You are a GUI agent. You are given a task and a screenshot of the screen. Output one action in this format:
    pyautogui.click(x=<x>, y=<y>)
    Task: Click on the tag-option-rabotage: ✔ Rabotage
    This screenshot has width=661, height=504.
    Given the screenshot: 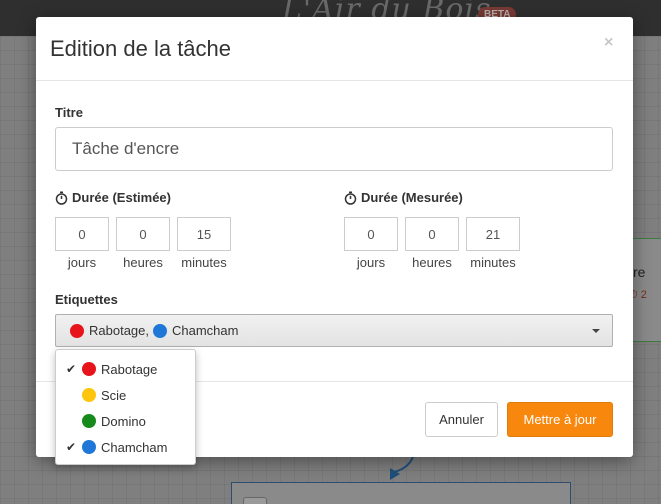 What is the action you would take?
    pyautogui.click(x=125, y=369)
    